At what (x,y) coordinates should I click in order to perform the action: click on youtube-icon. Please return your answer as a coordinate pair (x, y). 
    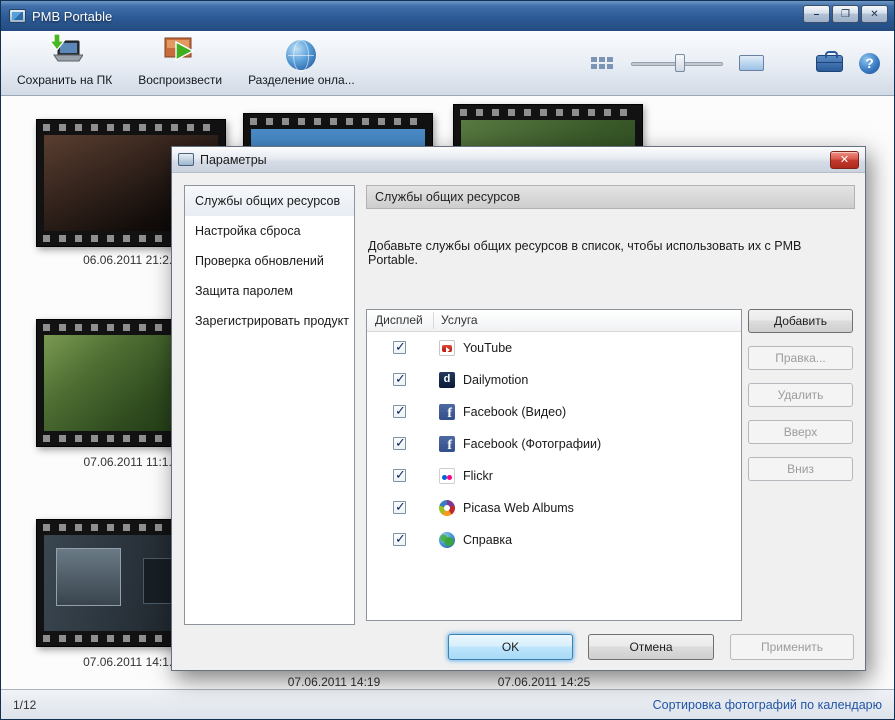
    Looking at the image, I should click on (447, 348).